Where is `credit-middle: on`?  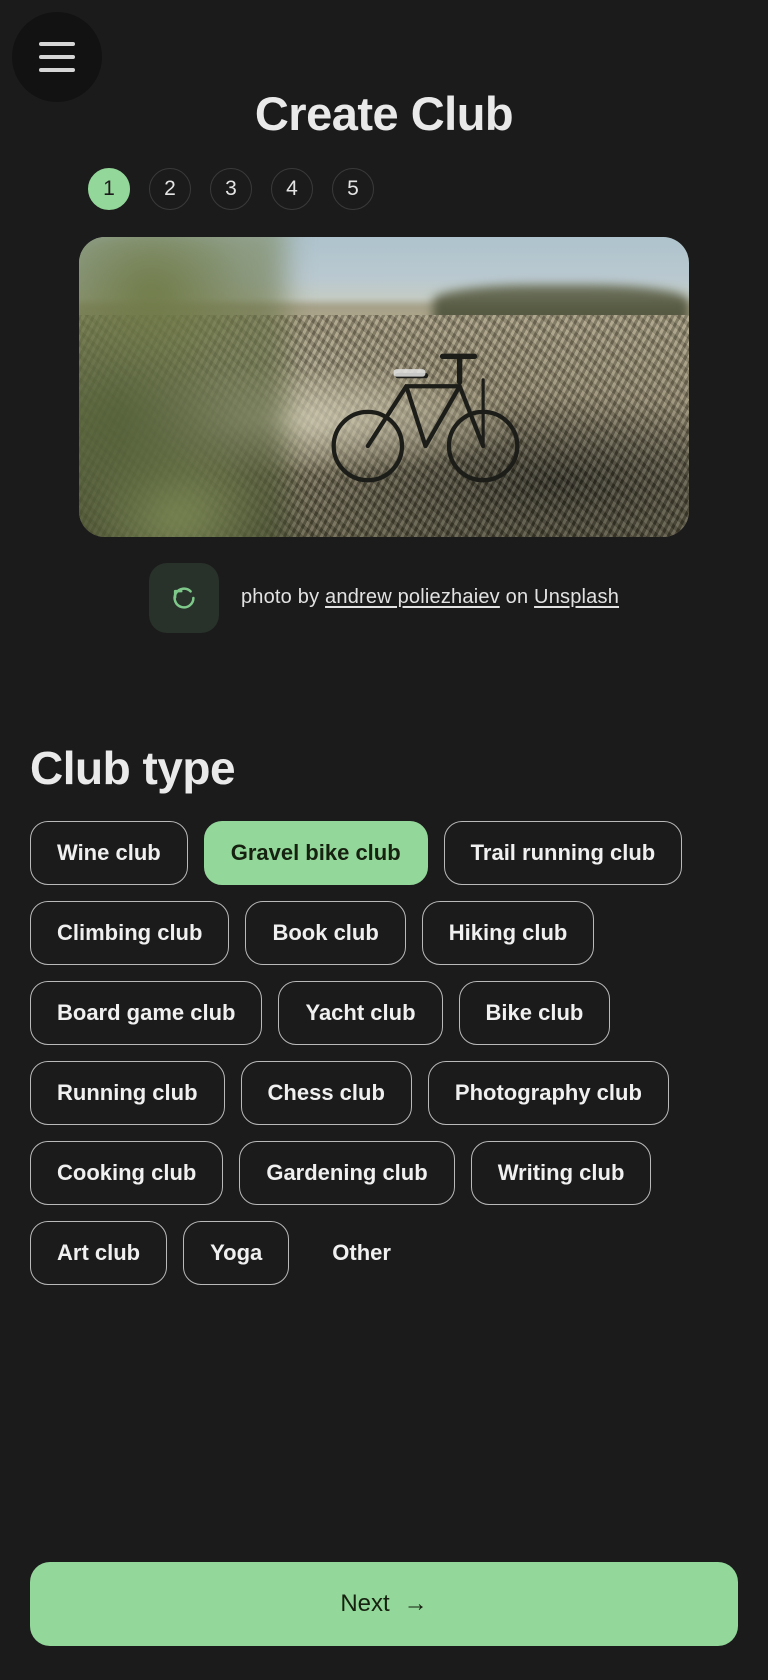 credit-middle: on is located at coordinates (517, 597).